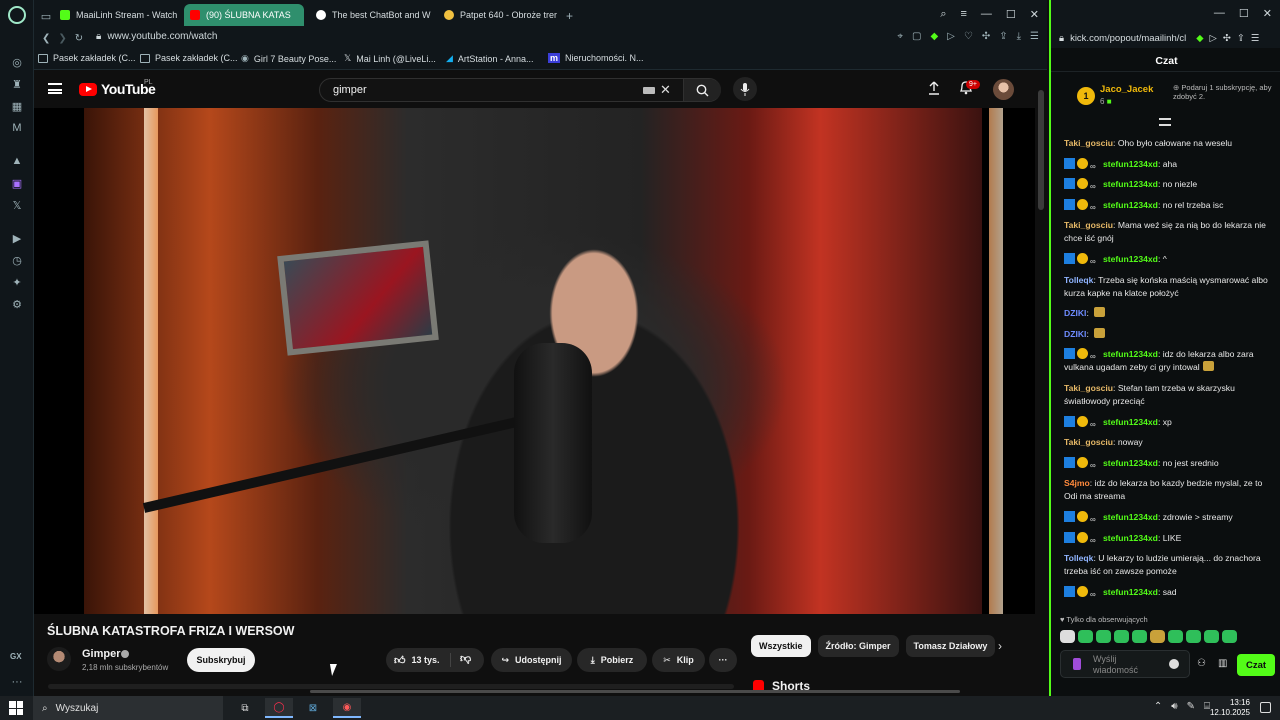  I want to click on mail-icon: M, so click(17, 128).